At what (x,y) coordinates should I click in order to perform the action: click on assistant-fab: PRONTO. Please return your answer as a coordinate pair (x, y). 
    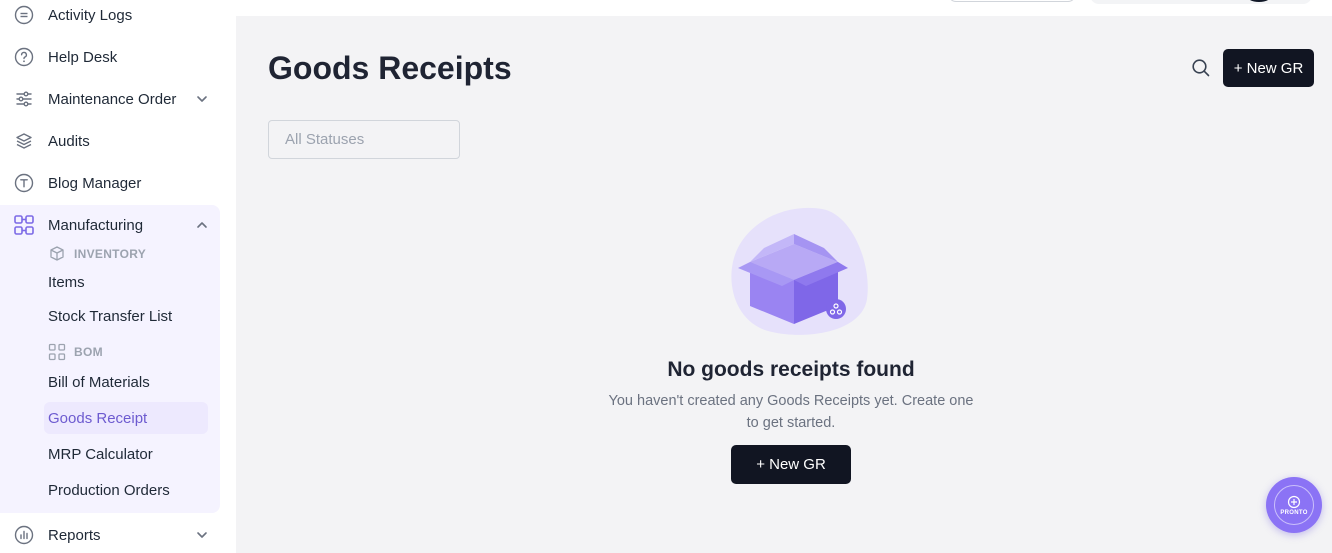
    Looking at the image, I should click on (1294, 505).